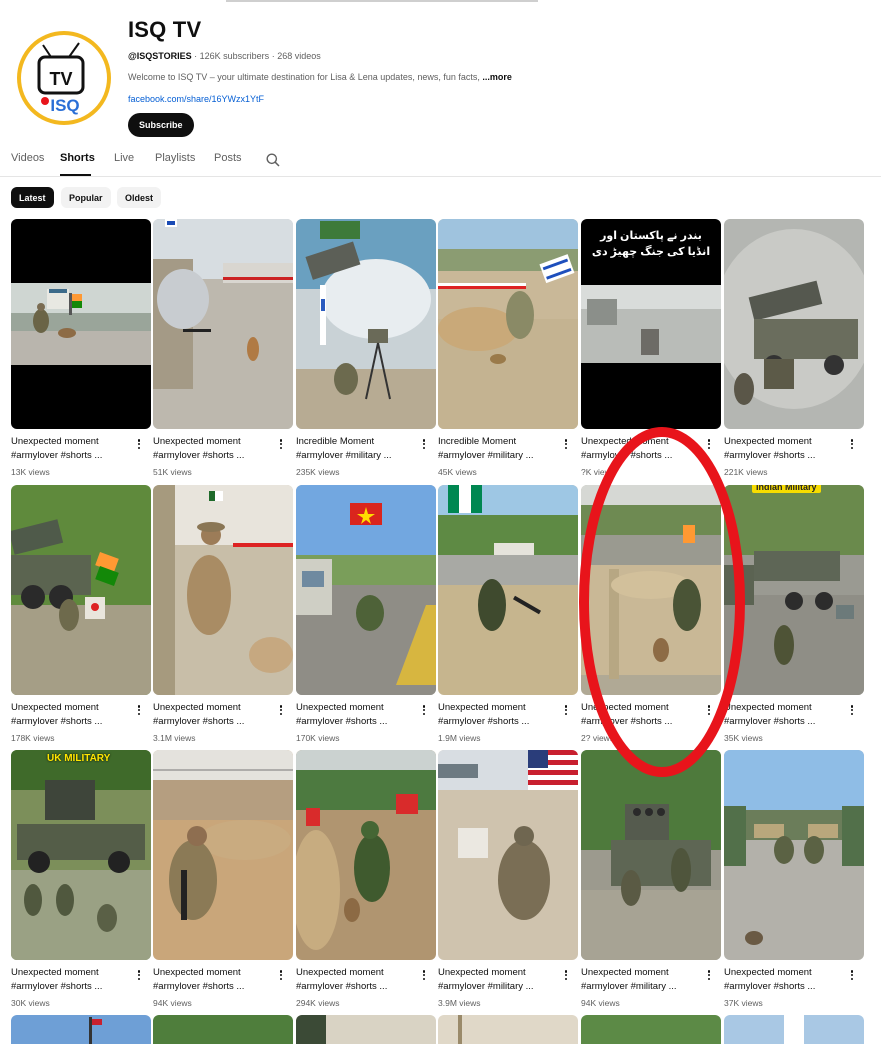 The image size is (881, 1044). I want to click on channel-external-link: facebook.com/share/16YWzx1YtF, so click(196, 99).